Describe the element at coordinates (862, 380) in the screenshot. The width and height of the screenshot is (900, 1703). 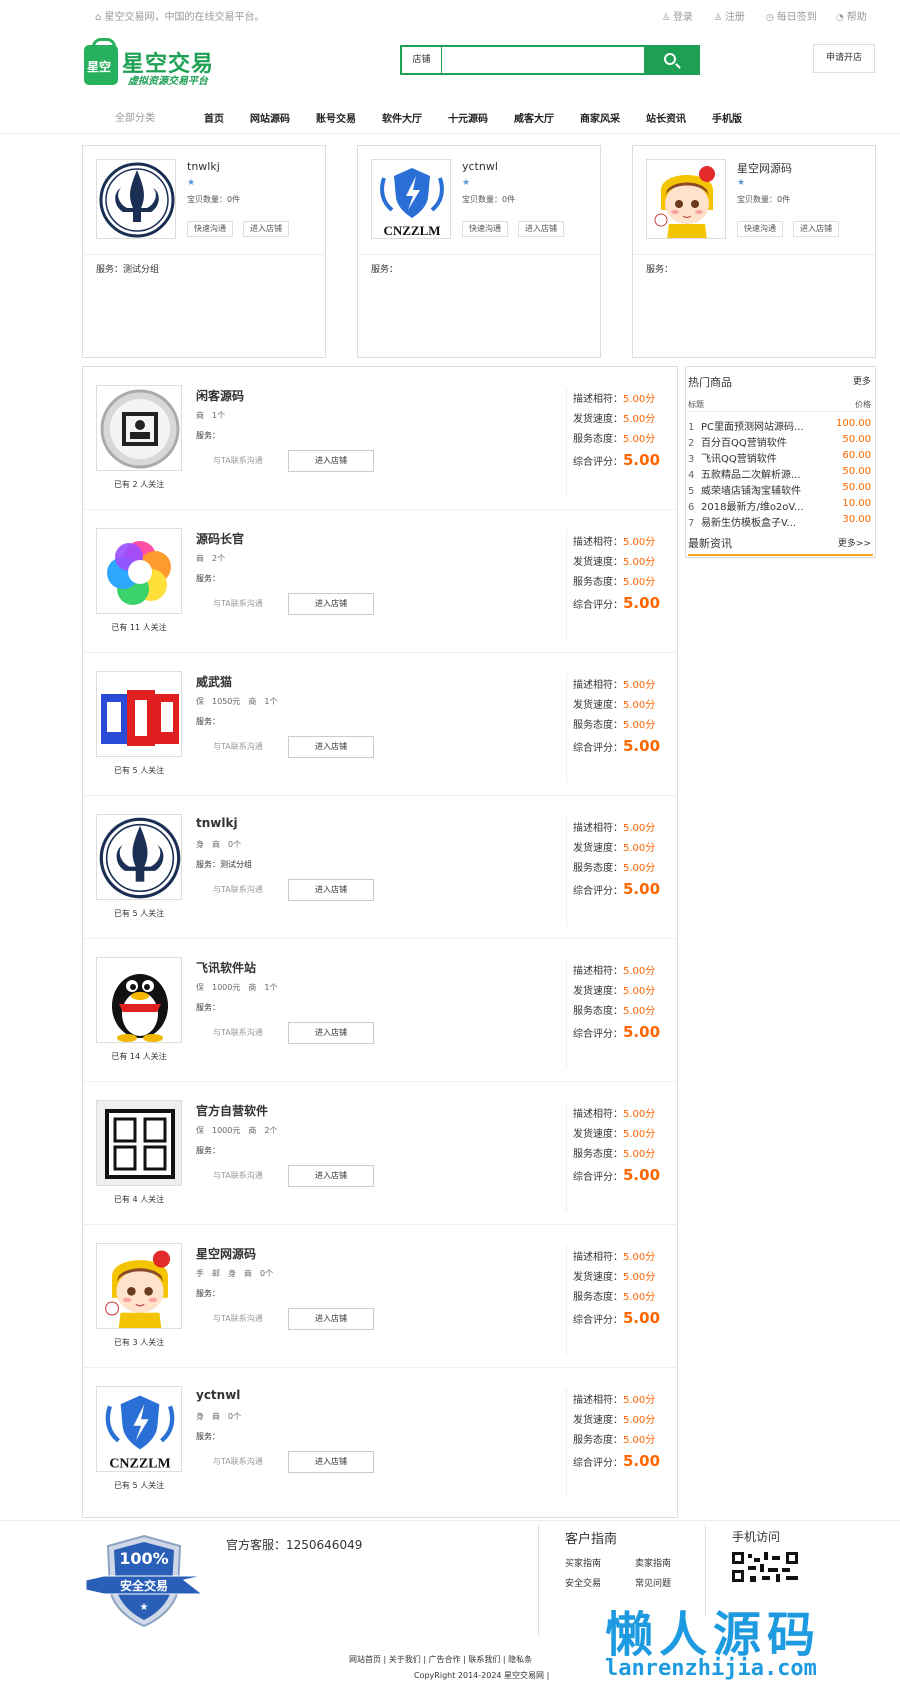
I see `more-link: 更多` at that location.